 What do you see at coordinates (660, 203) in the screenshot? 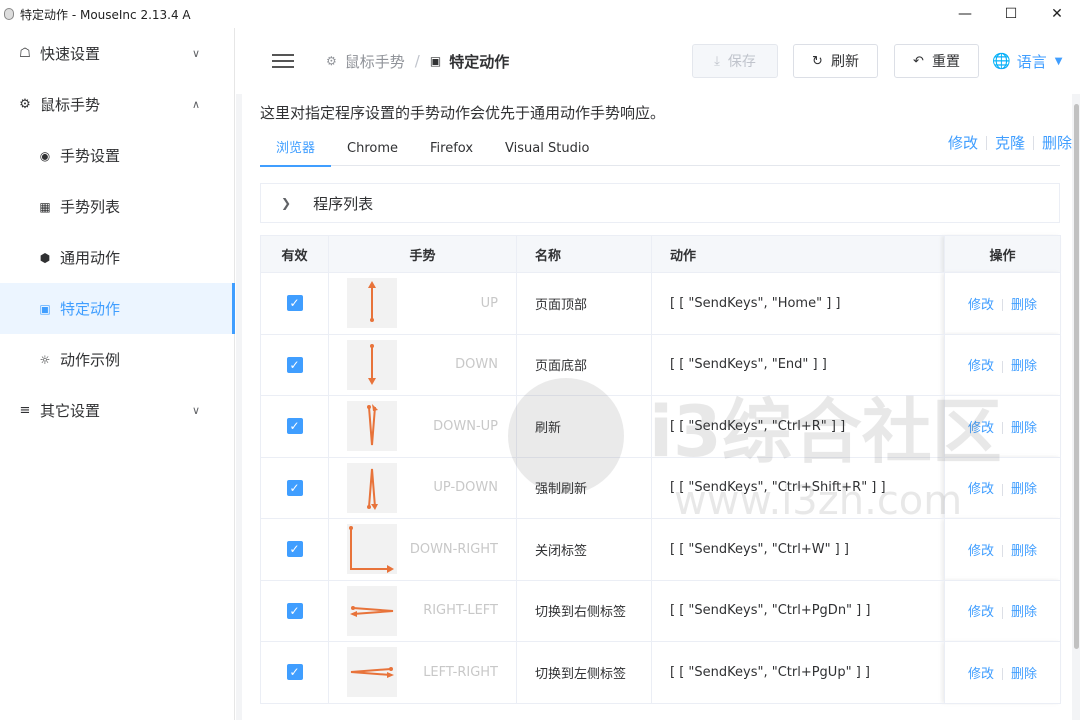
I see `program-list-collapse: ❯ 程序列表` at bounding box center [660, 203].